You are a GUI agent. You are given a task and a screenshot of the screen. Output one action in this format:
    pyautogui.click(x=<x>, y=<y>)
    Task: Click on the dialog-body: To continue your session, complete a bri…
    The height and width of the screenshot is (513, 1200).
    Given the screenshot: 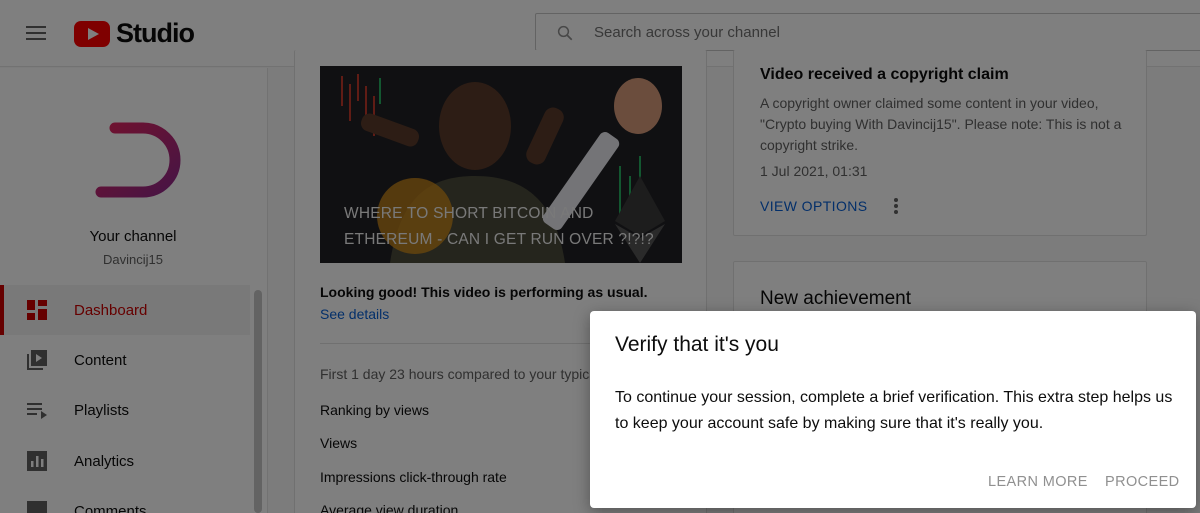 What is the action you would take?
    pyautogui.click(x=894, y=410)
    